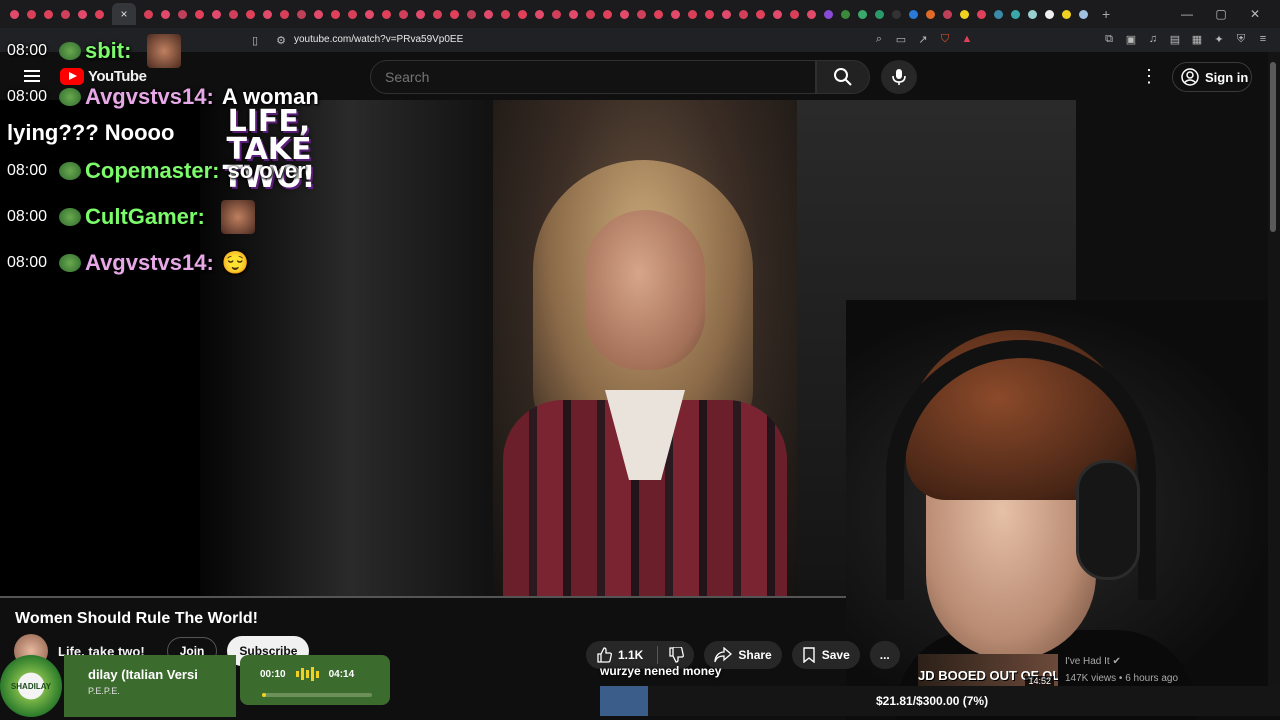 The height and width of the screenshot is (720, 1280). What do you see at coordinates (1197, 39) in the screenshot?
I see `wallet-icon: ▦` at bounding box center [1197, 39].